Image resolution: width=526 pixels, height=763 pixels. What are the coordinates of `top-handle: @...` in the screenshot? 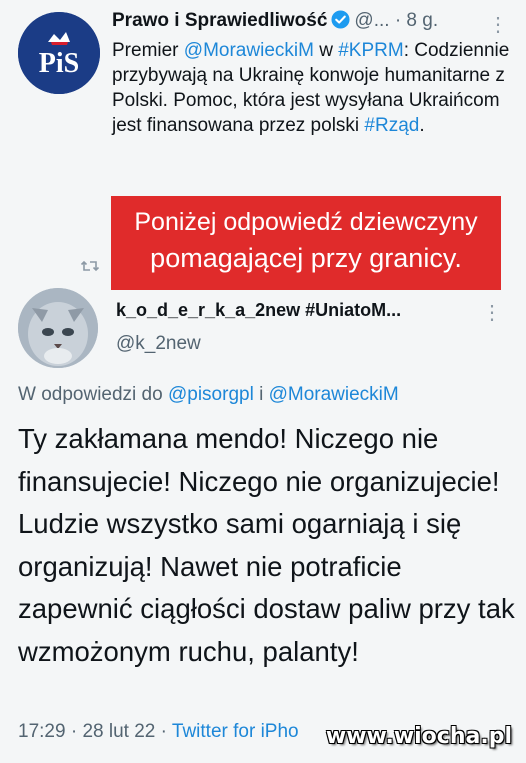 It's located at (371, 20).